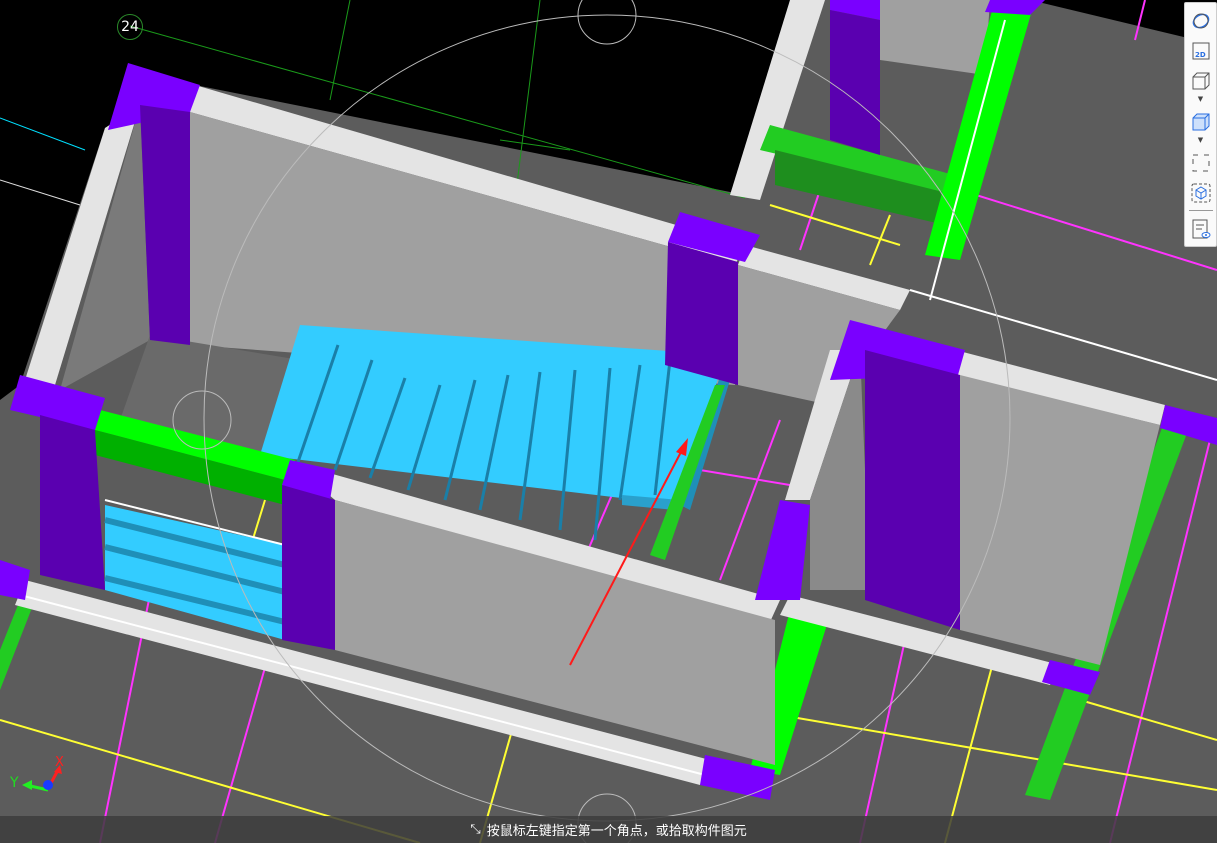 This screenshot has height=843, width=1217. I want to click on orbit-icon, so click(1200, 21).